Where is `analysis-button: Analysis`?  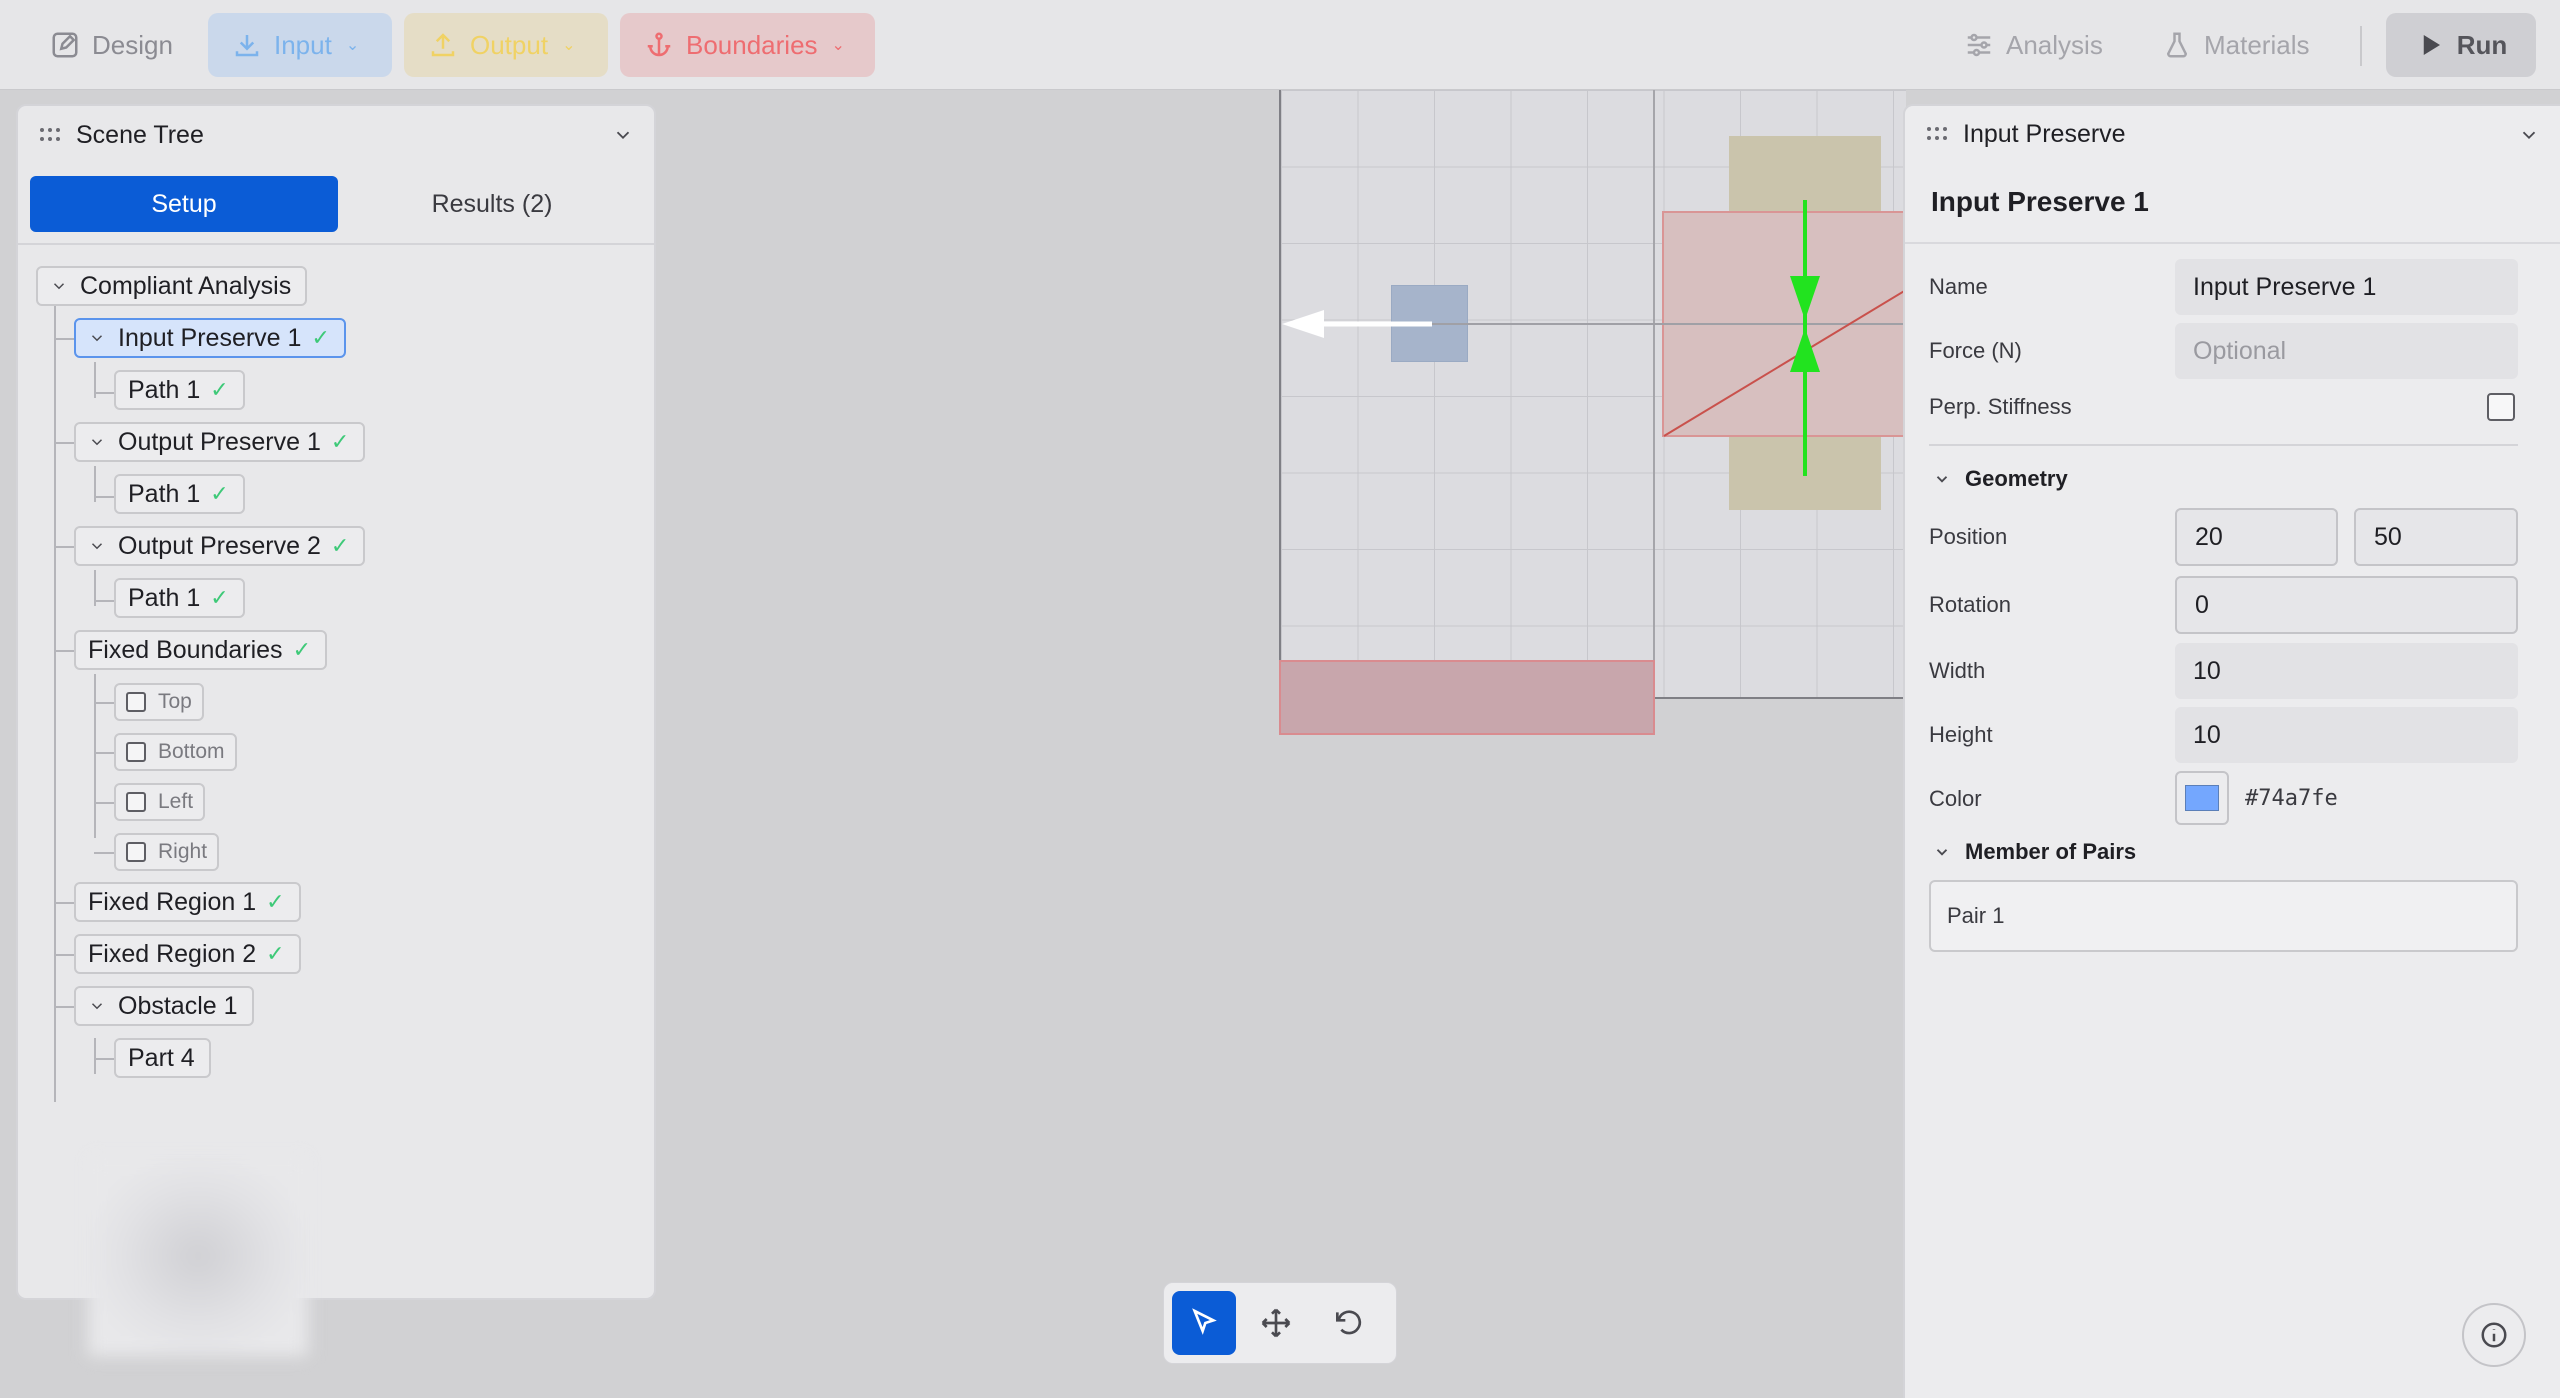 analysis-button: Analysis is located at coordinates (2033, 45).